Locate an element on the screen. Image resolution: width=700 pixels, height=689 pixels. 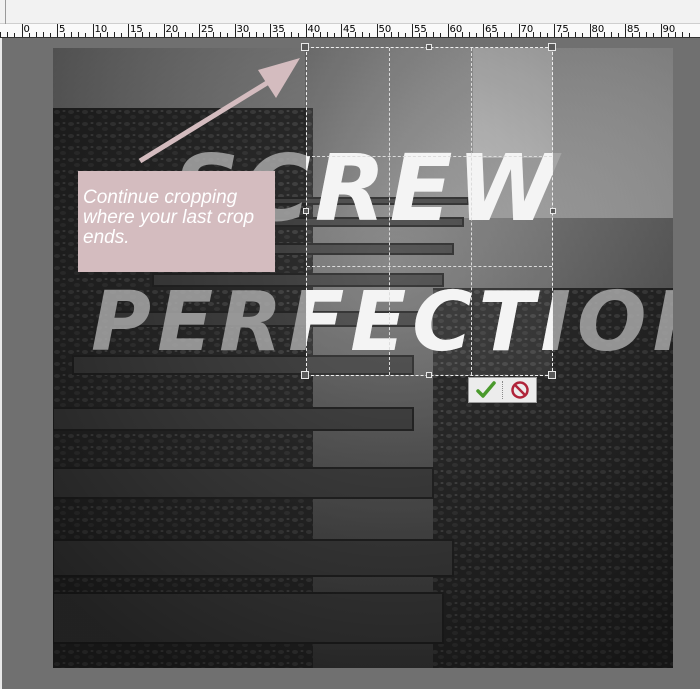
cancel-crop-button is located at coordinates (519, 390).